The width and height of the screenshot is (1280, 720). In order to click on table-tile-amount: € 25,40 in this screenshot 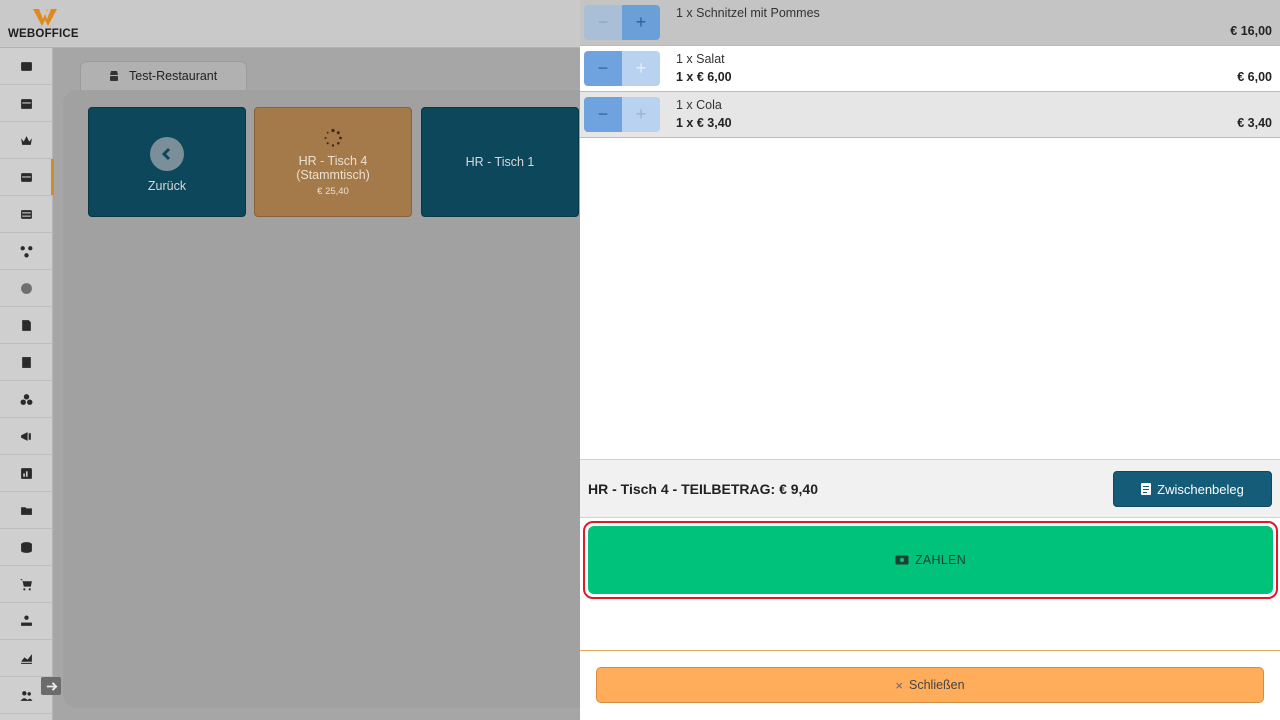, I will do `click(333, 191)`.